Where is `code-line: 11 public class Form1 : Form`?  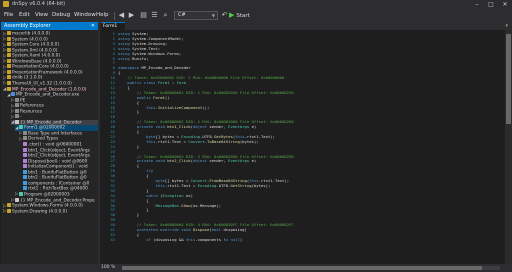
code-line: 11 public class Form1 : Form is located at coordinates (302, 82).